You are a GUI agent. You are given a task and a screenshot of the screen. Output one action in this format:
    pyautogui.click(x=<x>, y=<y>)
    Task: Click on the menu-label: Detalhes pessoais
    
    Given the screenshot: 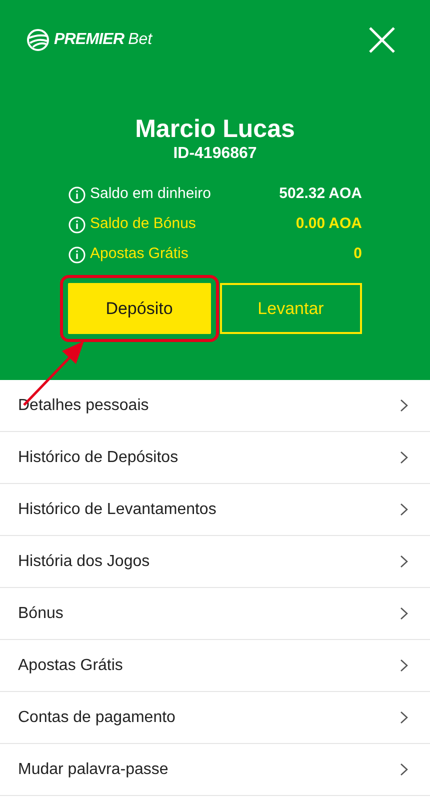 What is the action you would take?
    pyautogui.click(x=83, y=406)
    